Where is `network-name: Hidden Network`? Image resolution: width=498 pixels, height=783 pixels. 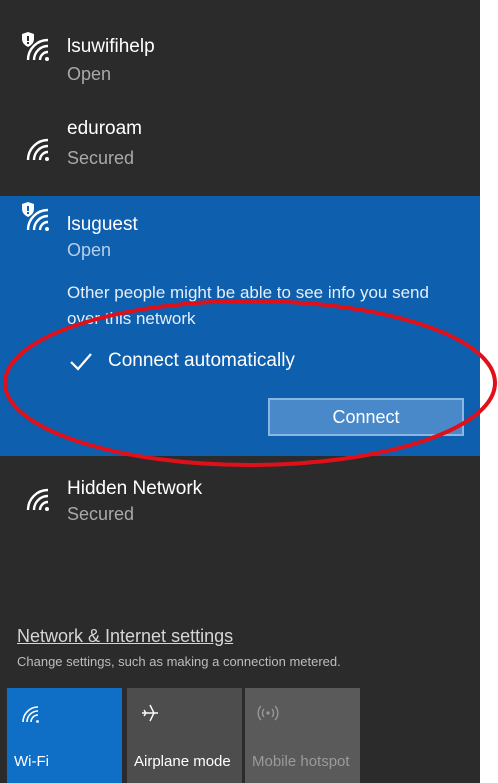
network-name: Hidden Network is located at coordinates (135, 488).